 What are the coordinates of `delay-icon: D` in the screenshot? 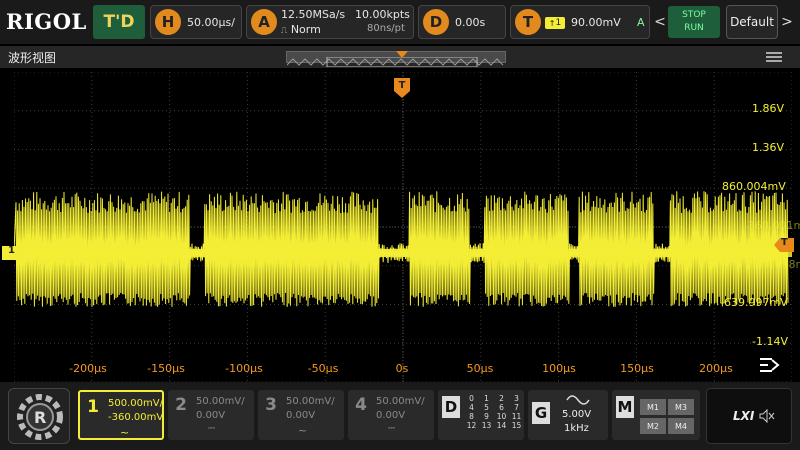 It's located at (436, 22).